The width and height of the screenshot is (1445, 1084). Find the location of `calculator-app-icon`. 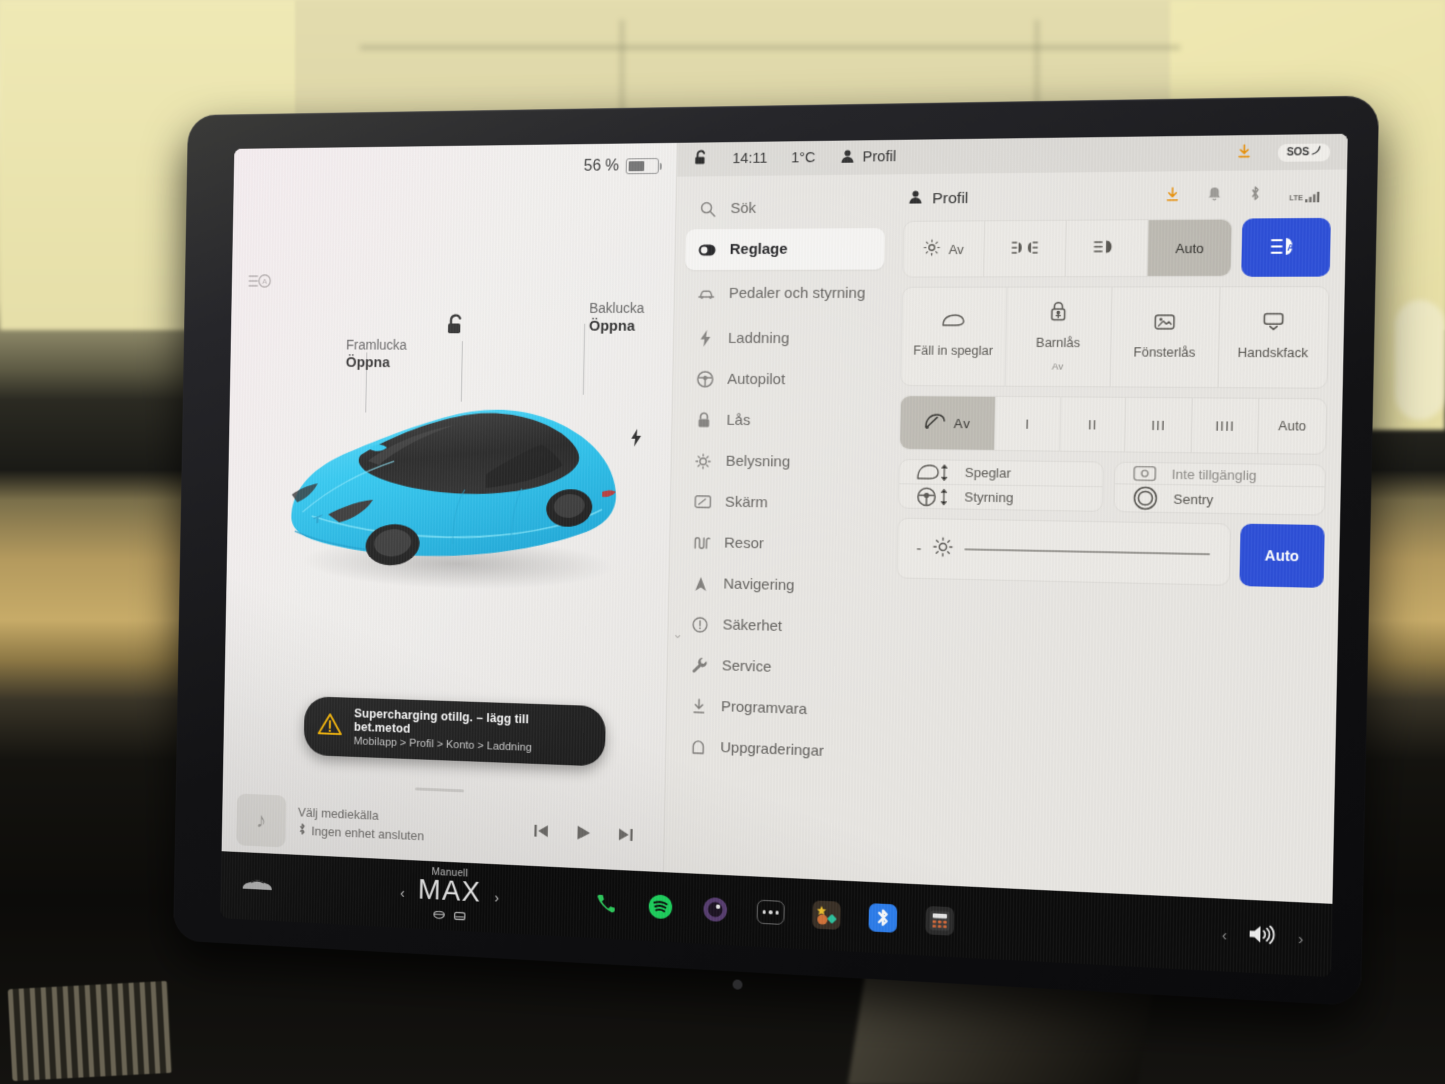

calculator-app-icon is located at coordinates (940, 920).